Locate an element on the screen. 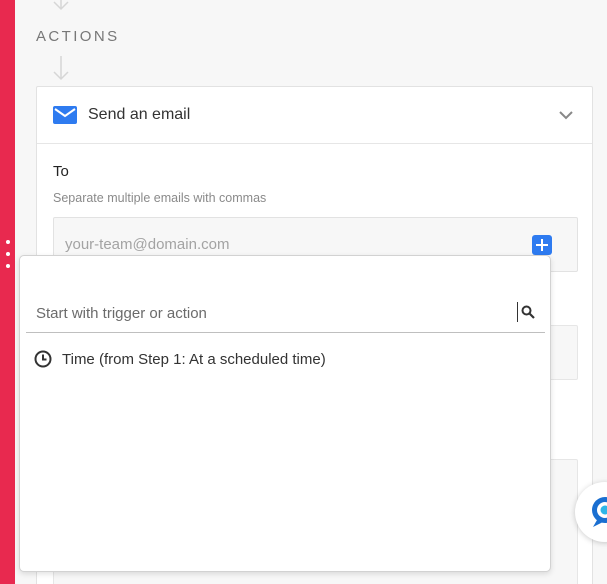  picker-option-label: Time (from Step 1: At a scheduled time) is located at coordinates (194, 359).